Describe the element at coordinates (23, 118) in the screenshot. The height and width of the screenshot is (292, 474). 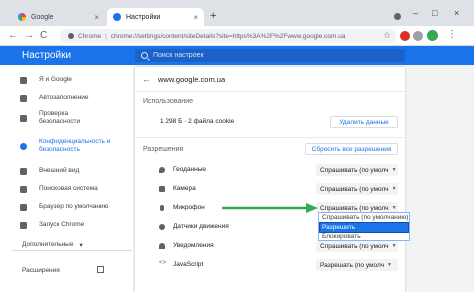
I see `shield-check-icon` at that location.